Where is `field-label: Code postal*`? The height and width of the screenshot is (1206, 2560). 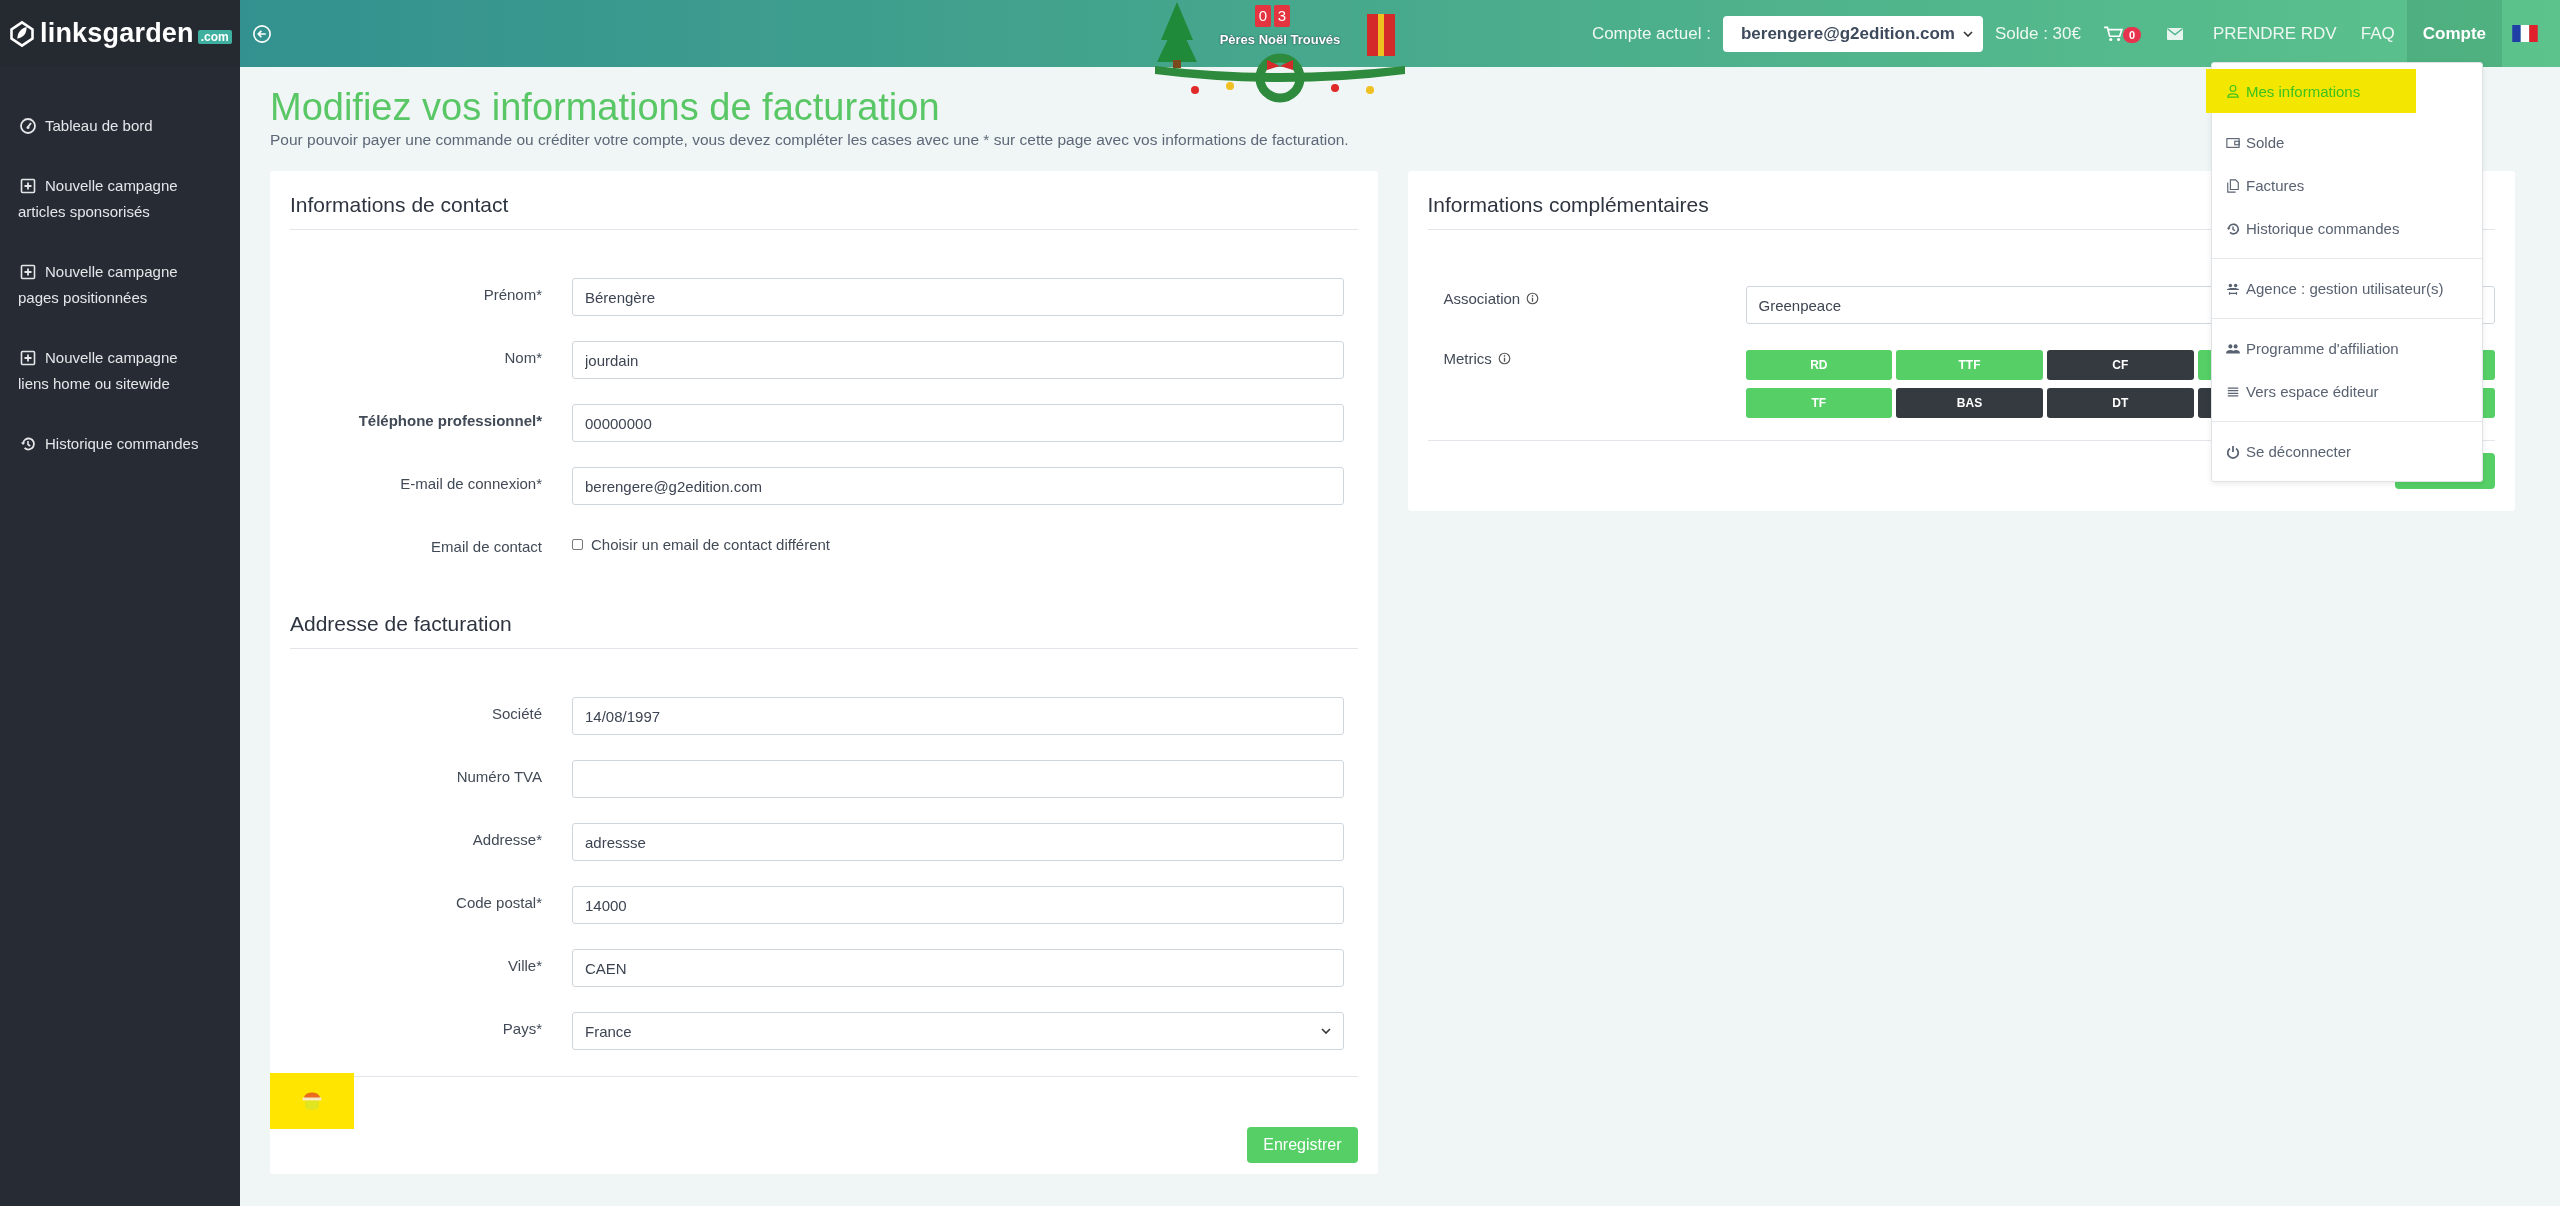
field-label: Code postal* is located at coordinates (498, 902).